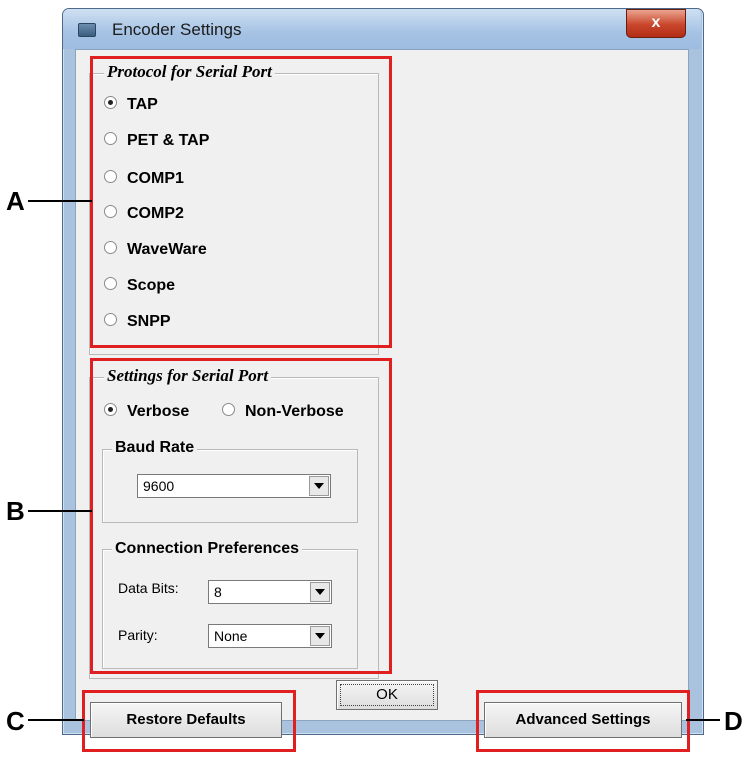  What do you see at coordinates (703, 720) in the screenshot?
I see `callout-line-d` at bounding box center [703, 720].